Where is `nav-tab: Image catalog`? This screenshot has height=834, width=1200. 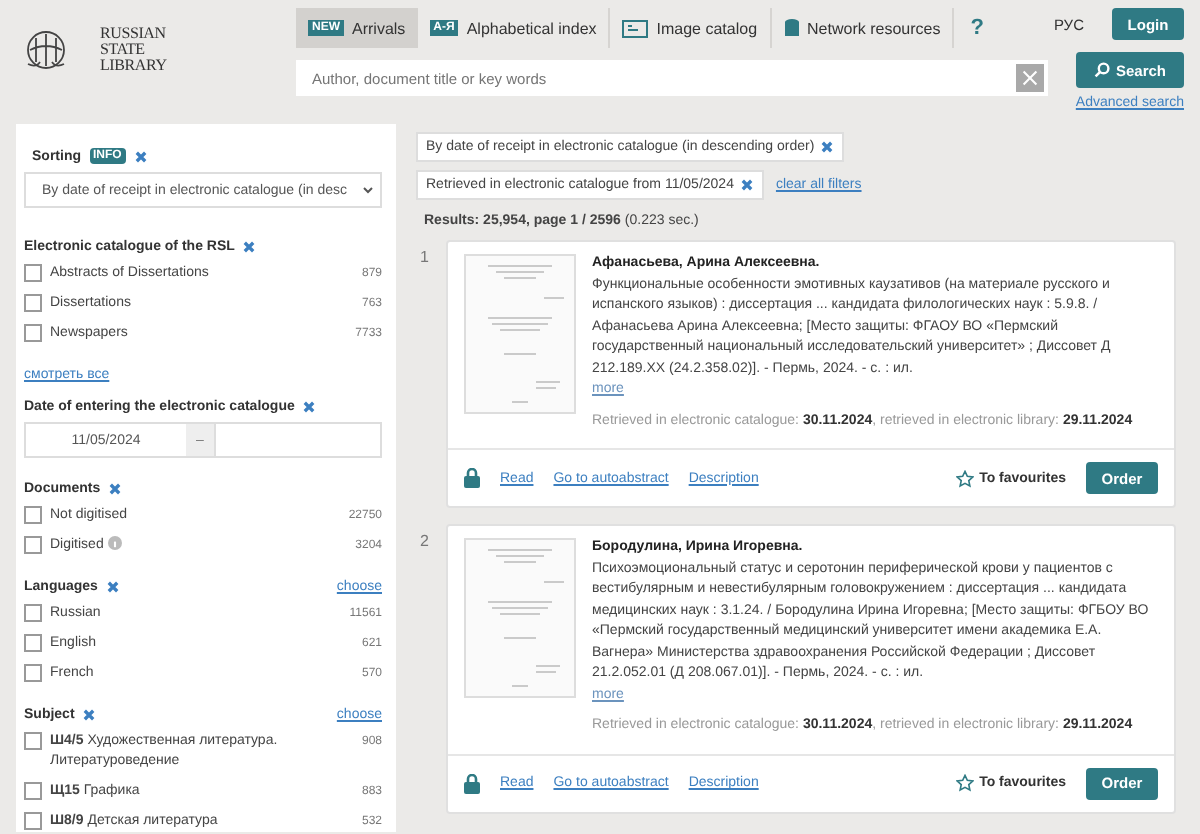 nav-tab: Image catalog is located at coordinates (691, 28).